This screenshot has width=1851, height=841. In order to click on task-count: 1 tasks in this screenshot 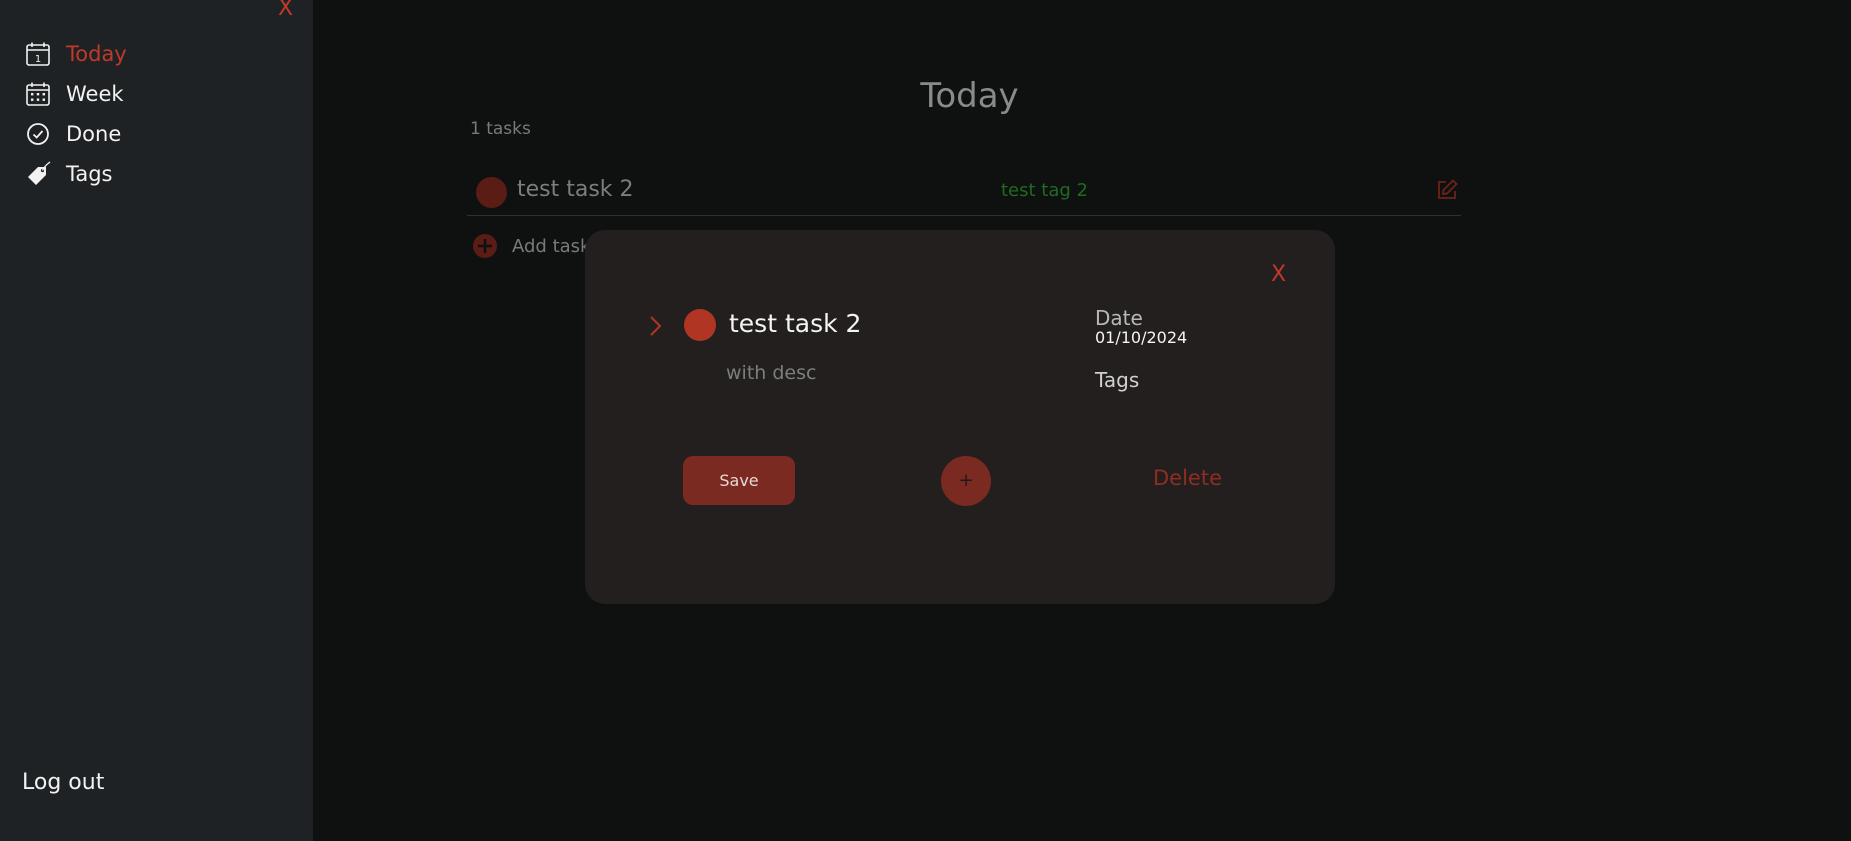, I will do `click(500, 129)`.